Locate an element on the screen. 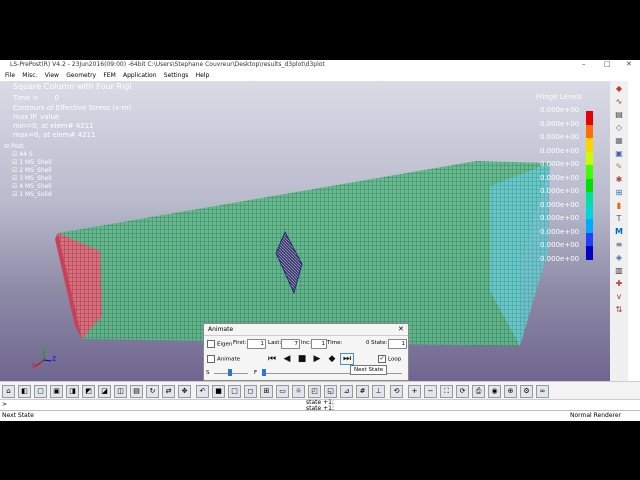 The height and width of the screenshot is (480, 640). refresh-icon: ⟳ is located at coordinates (462, 391).